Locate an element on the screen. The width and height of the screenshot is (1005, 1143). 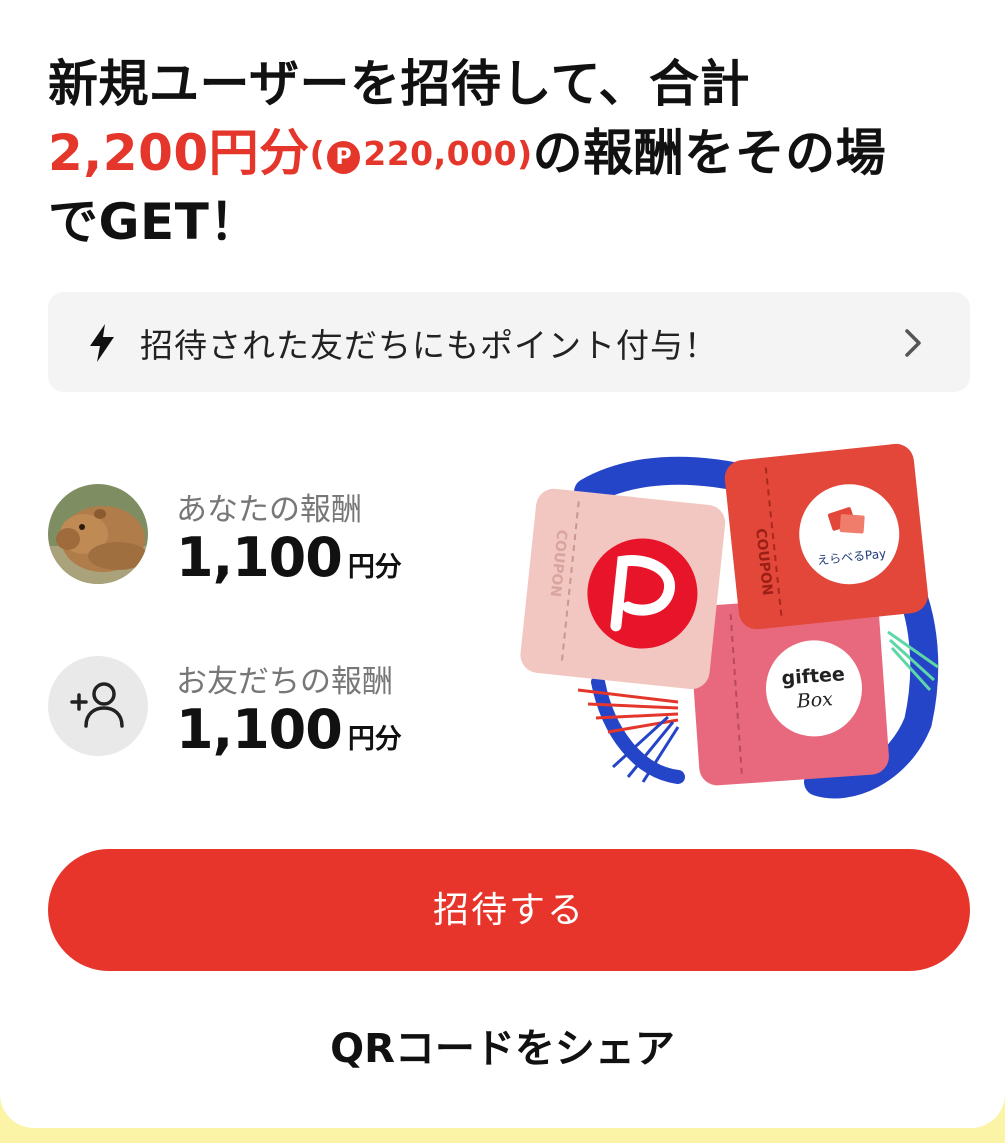
points-amount: (P 220,000) is located at coordinates (421, 154).